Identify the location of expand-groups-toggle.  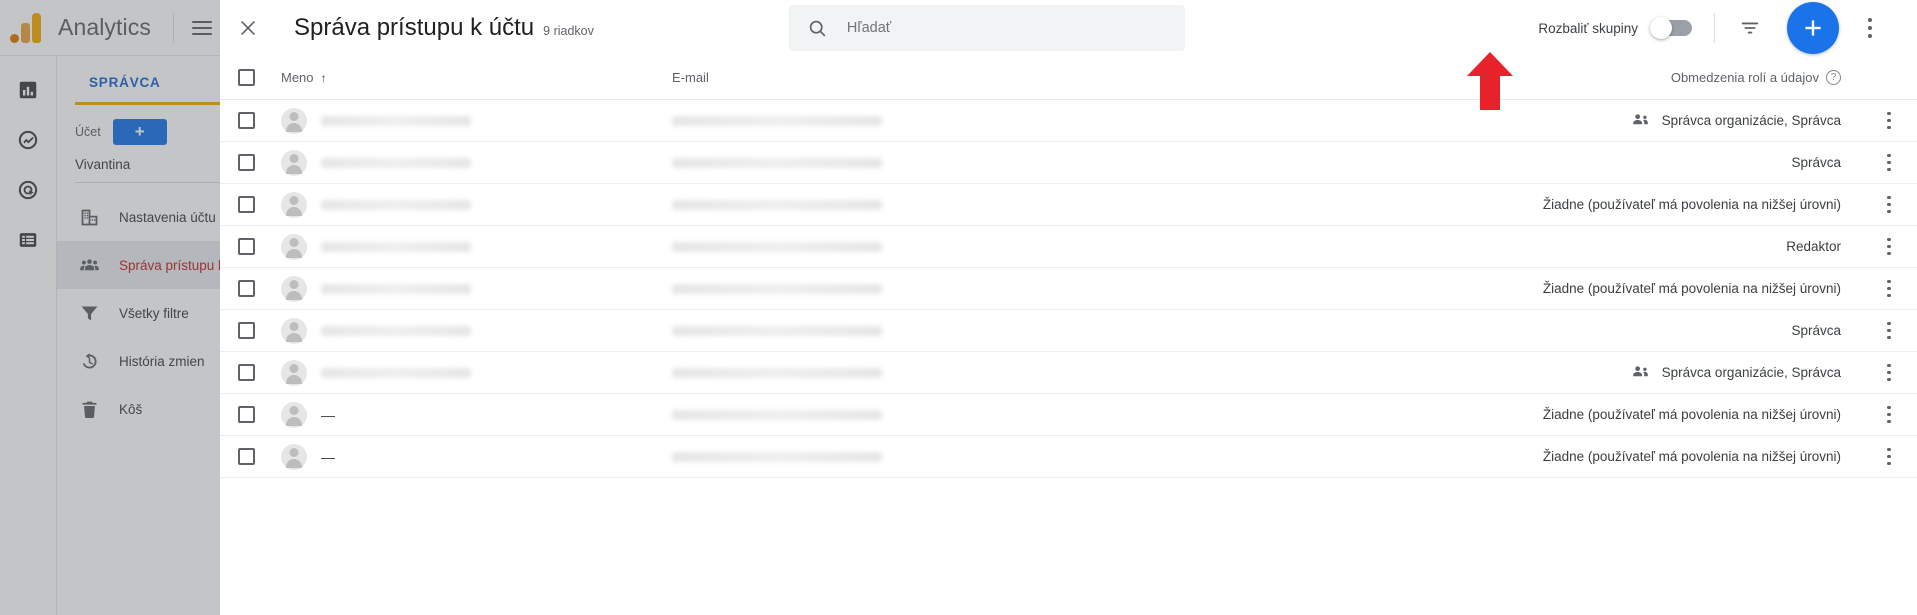
(1671, 28).